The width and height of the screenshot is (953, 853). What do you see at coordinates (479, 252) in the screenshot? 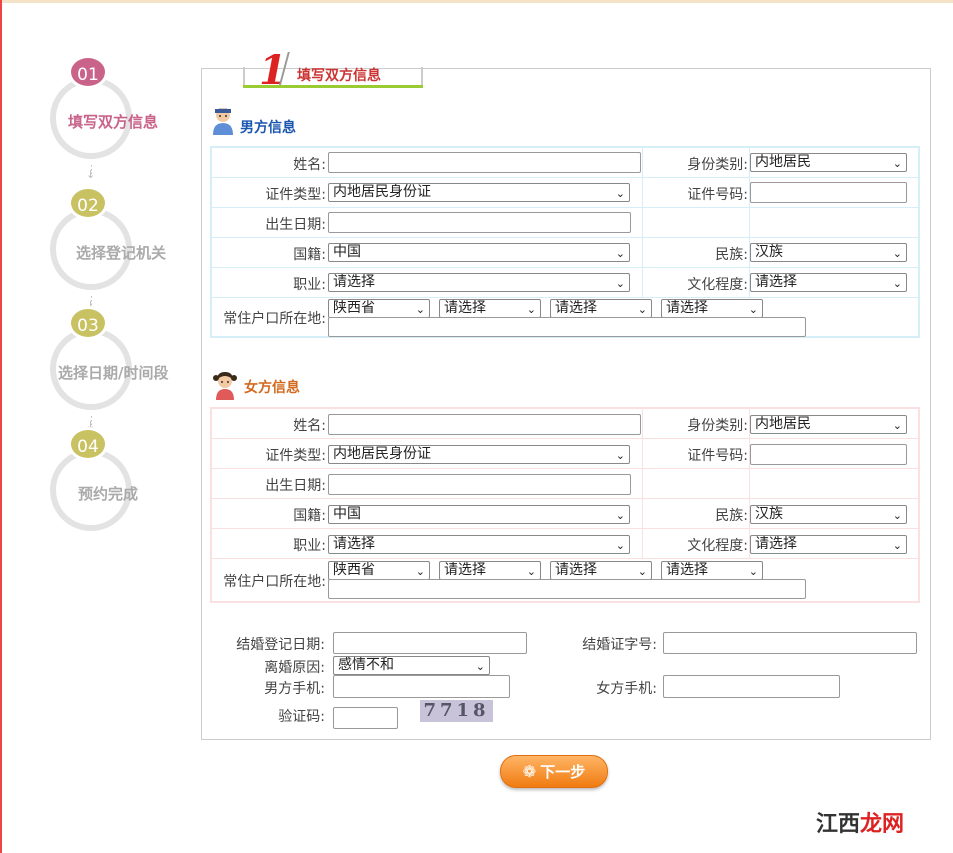
I see `male-nationality-select: 中国 ⌄` at bounding box center [479, 252].